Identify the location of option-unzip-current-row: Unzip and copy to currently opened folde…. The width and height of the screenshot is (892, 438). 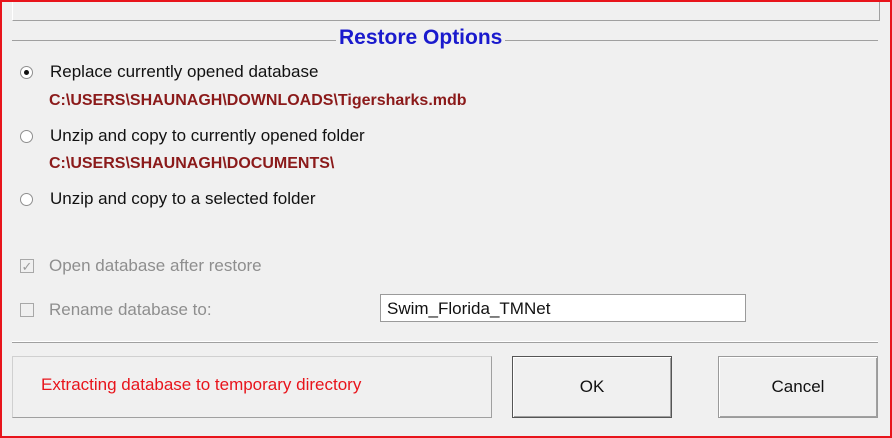
(192, 136).